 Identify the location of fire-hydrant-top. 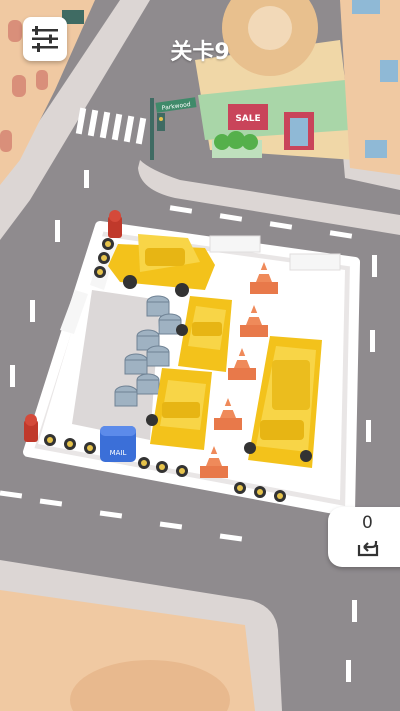
(115, 224).